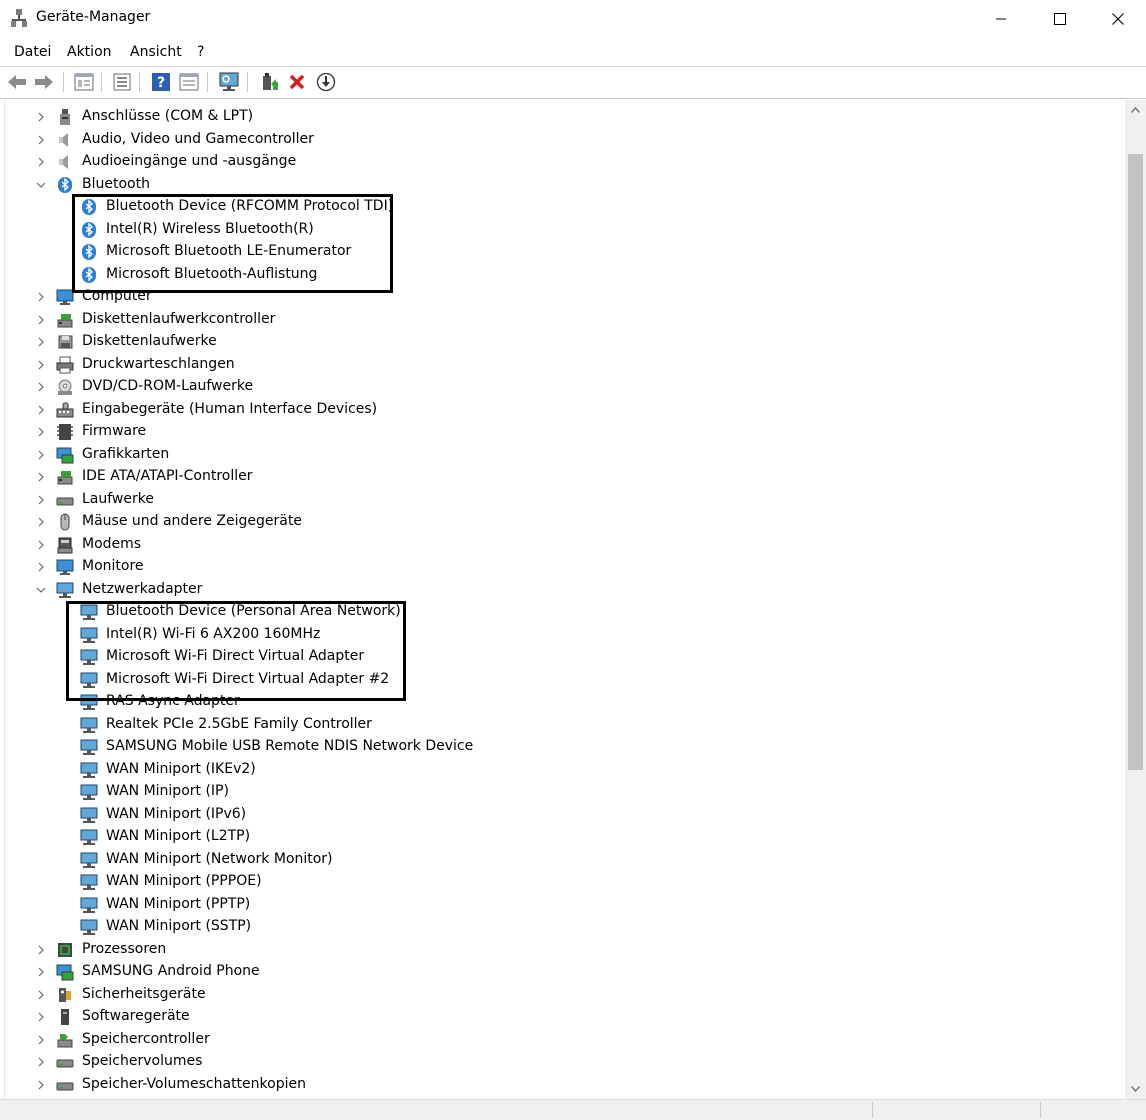 This screenshot has height=1120, width=1146. What do you see at coordinates (565, 590) in the screenshot?
I see `tree-category: Netzwerkadapter` at bounding box center [565, 590].